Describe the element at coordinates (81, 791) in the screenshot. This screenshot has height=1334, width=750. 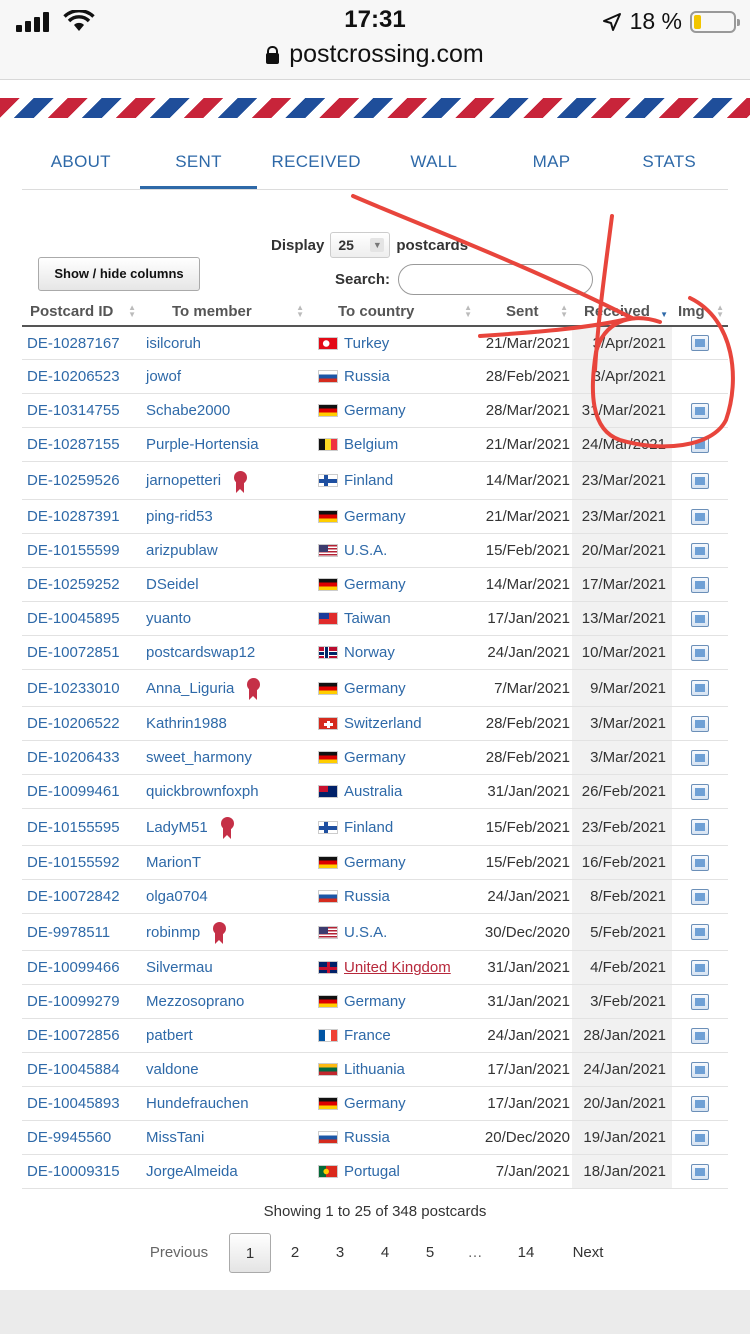
I see `postcard-id-link: DE-10099461` at that location.